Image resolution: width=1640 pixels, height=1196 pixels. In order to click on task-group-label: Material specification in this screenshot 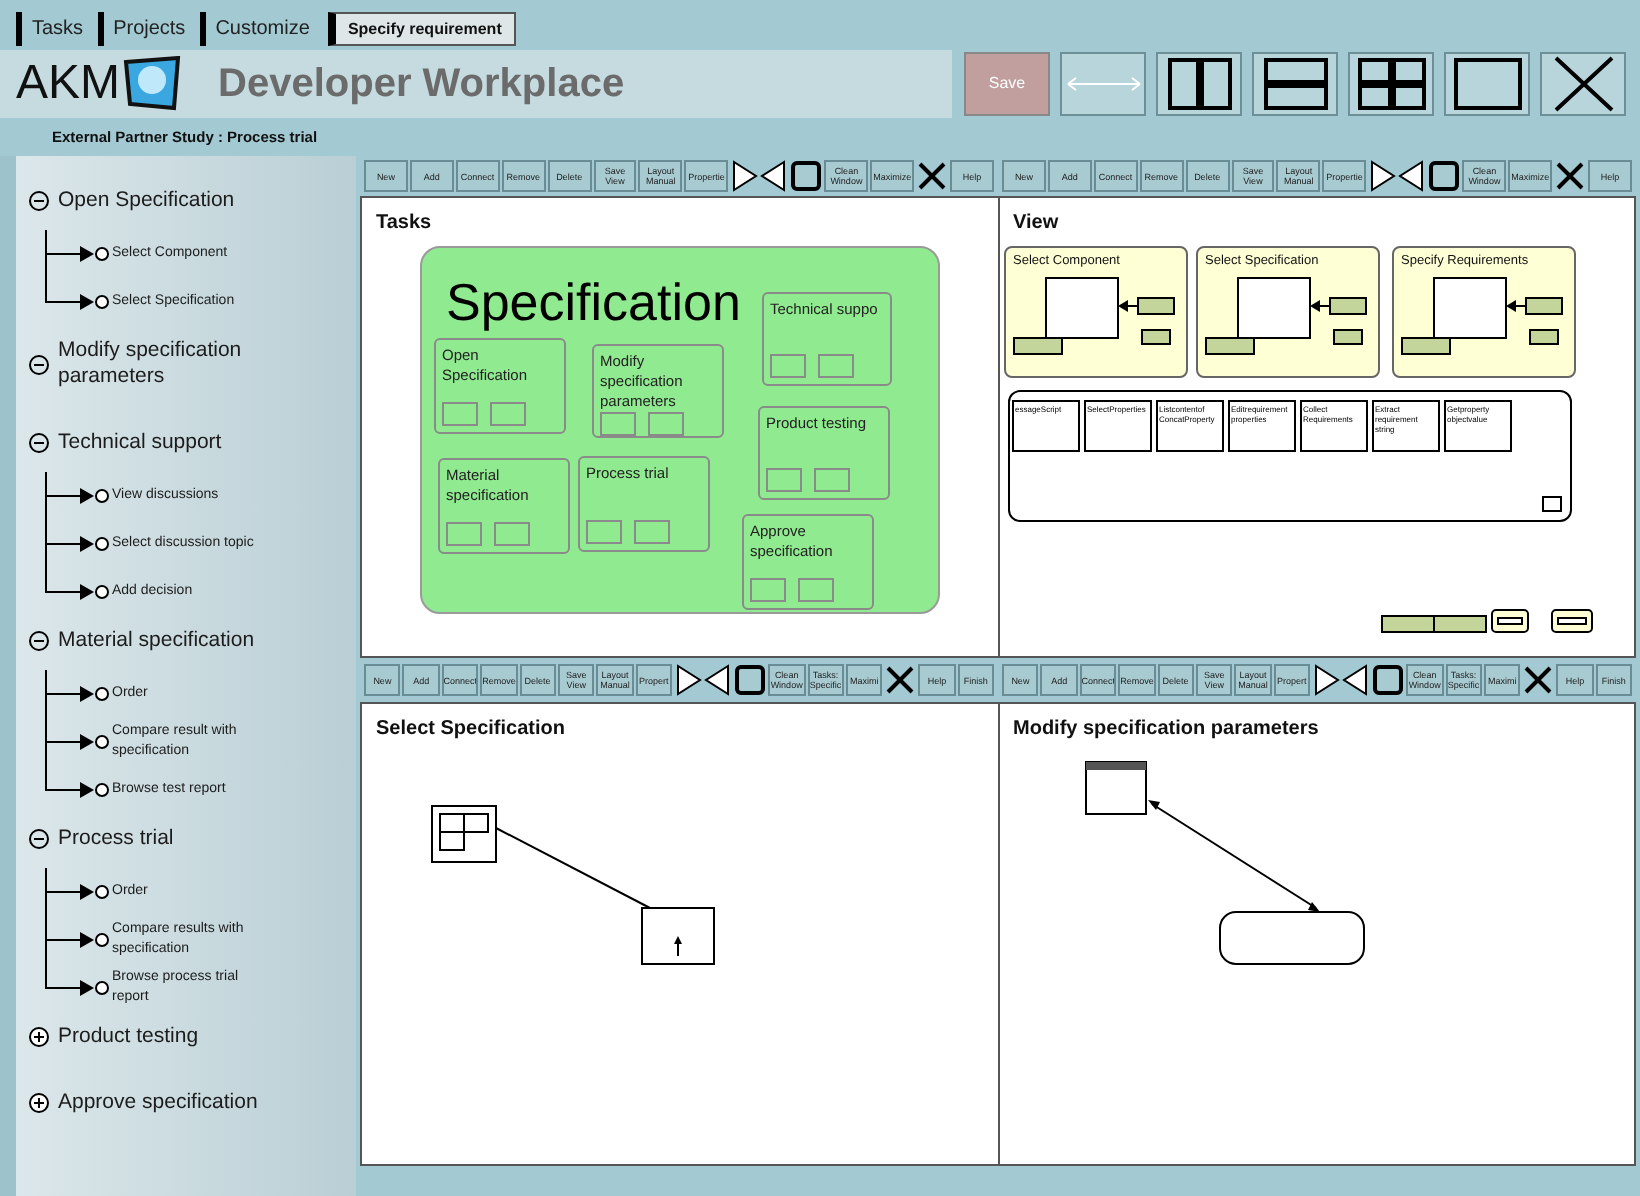, I will do `click(156, 641)`.